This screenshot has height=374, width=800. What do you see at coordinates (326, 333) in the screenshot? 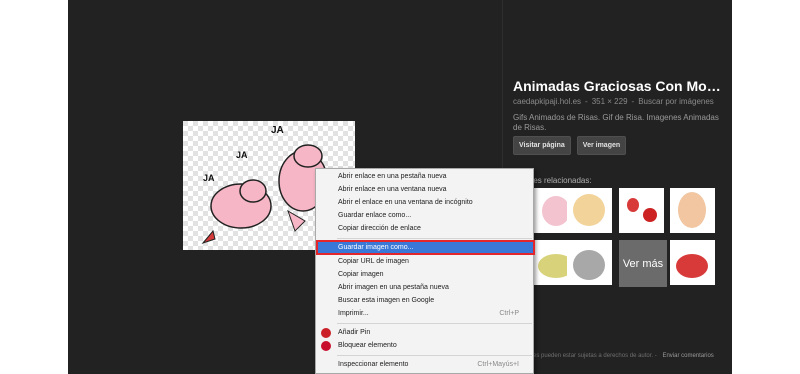
I see `pinterest-icon` at bounding box center [326, 333].